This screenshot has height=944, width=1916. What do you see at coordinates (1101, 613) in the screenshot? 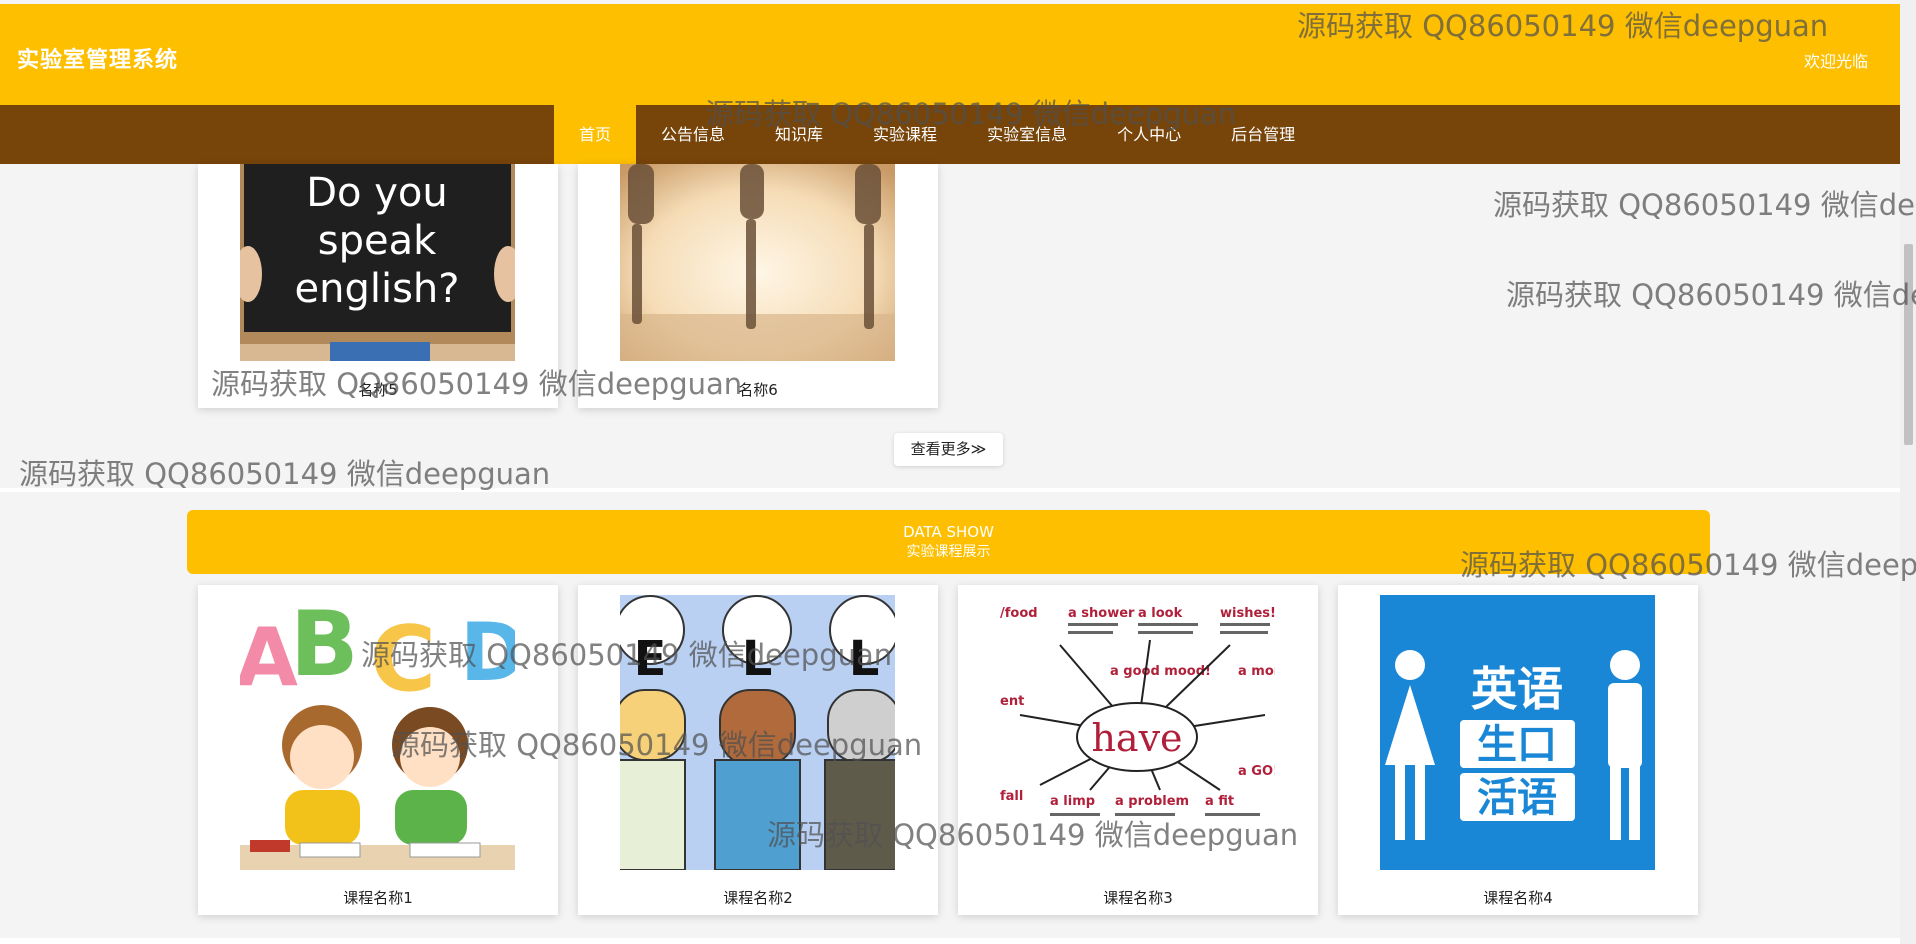
I see `svg-text: a shower` at bounding box center [1101, 613].